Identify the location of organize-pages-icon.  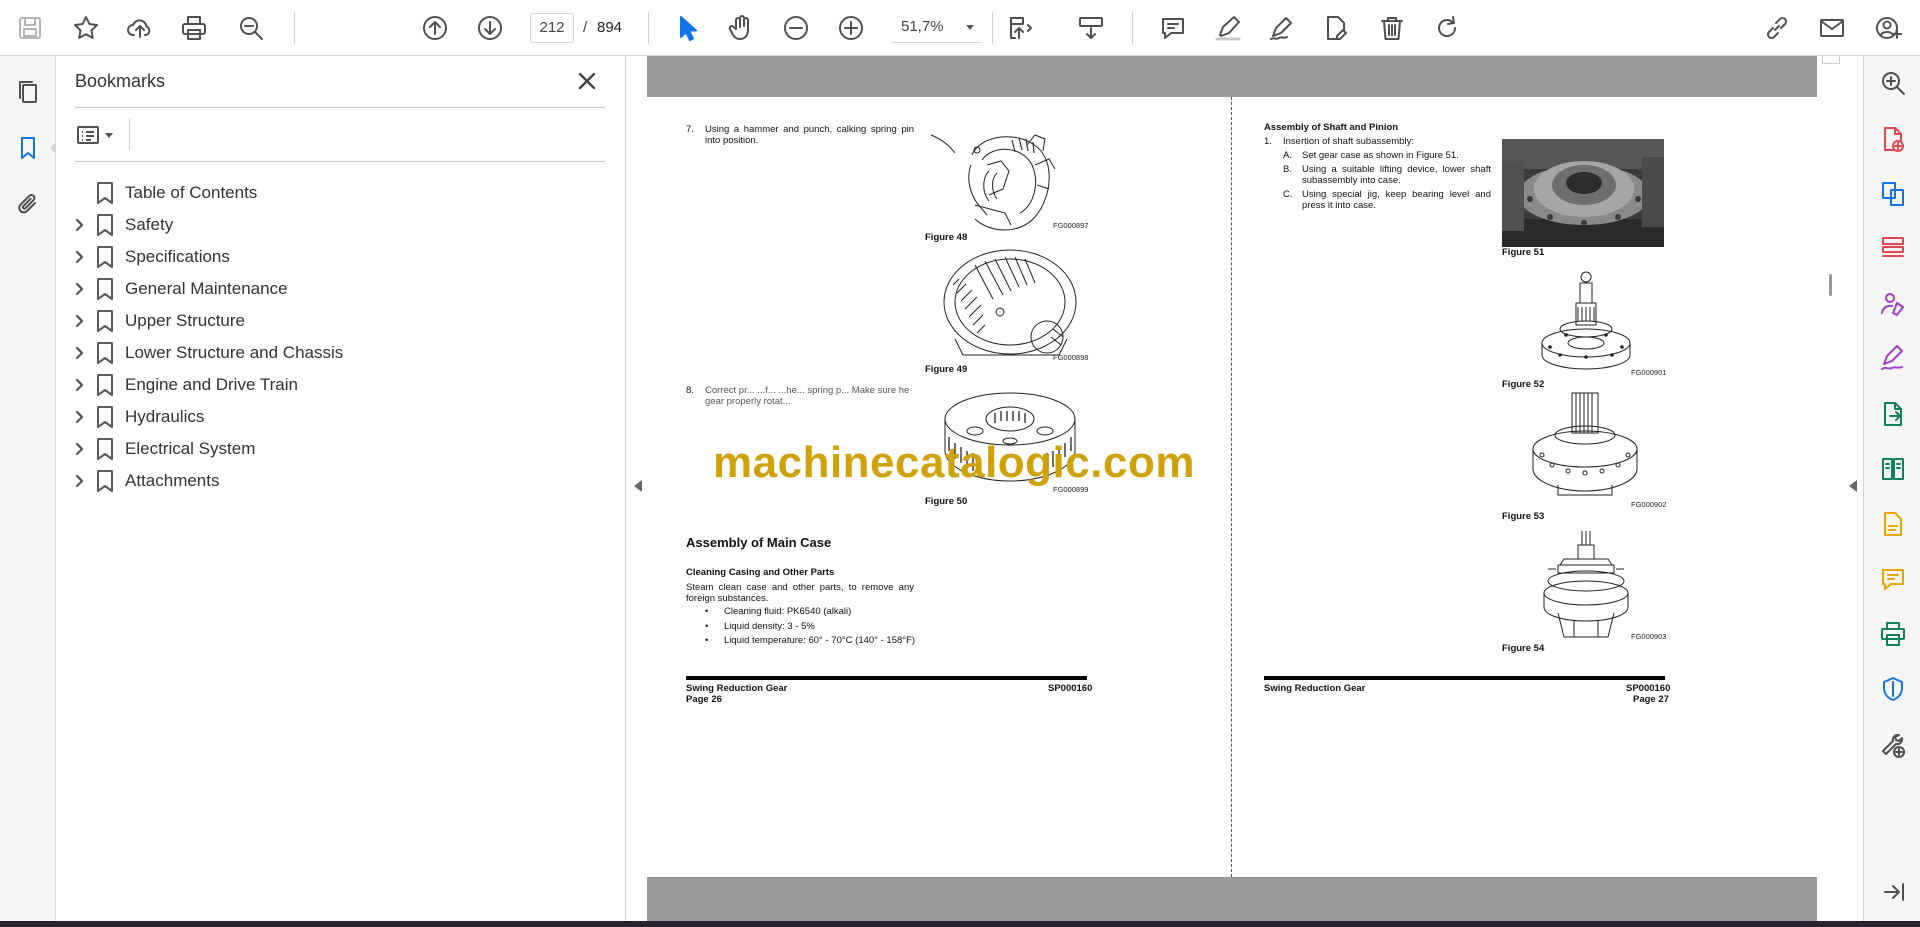
(1893, 248).